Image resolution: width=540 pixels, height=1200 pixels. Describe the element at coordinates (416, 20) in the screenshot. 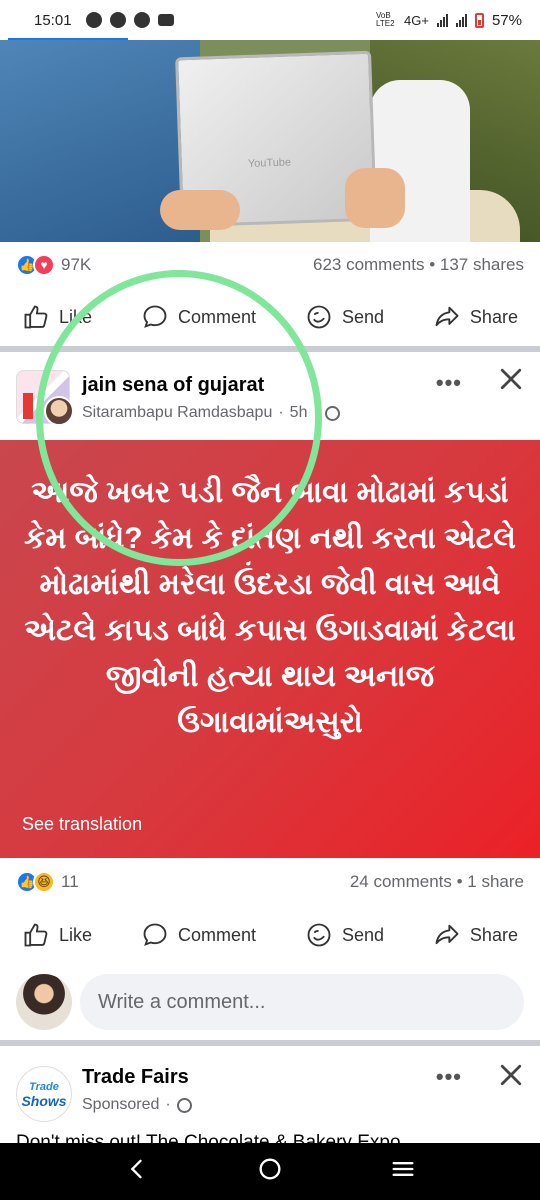

I see `network-label: 4G+` at that location.